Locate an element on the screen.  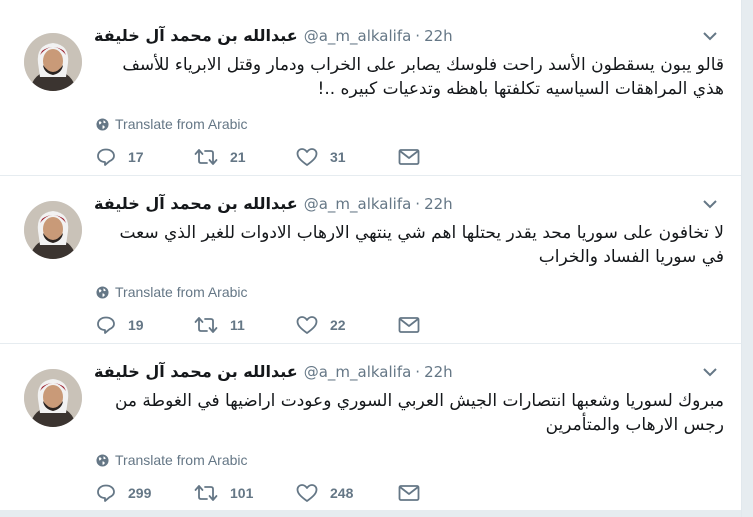
reply-button: 299 is located at coordinates (123, 493).